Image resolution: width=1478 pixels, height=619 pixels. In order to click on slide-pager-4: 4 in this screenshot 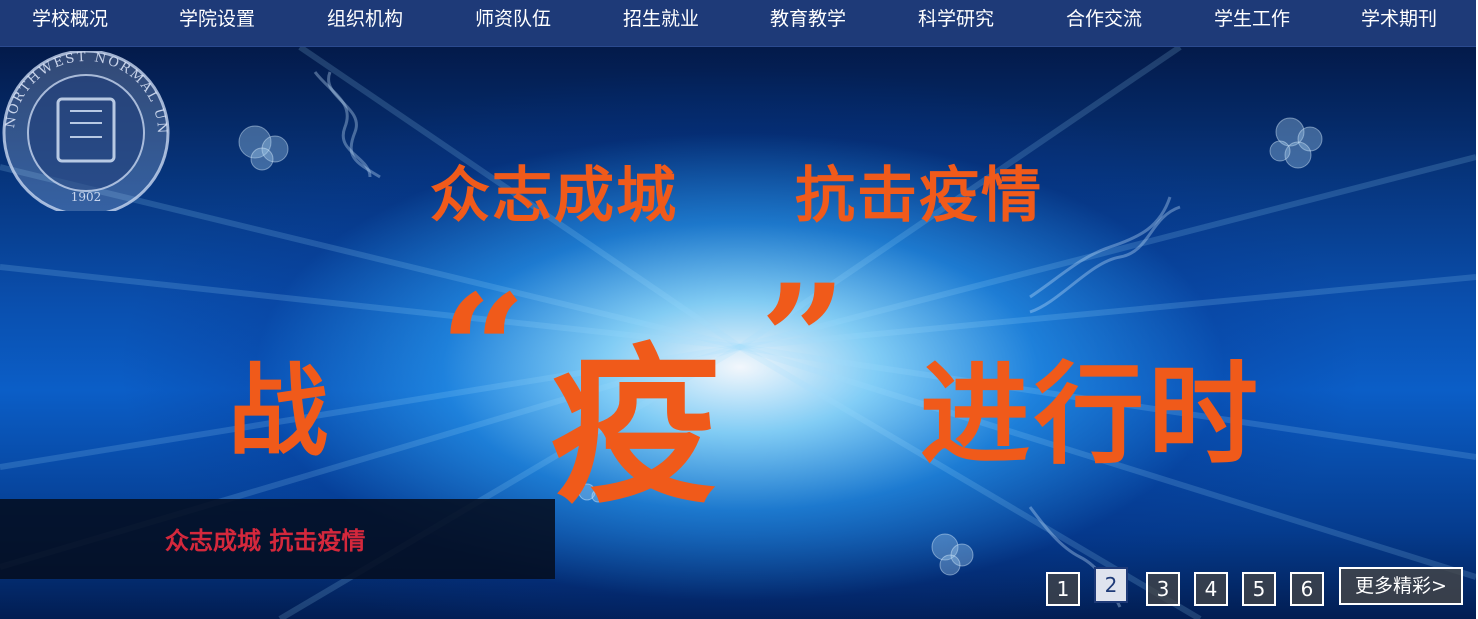, I will do `click(1211, 589)`.